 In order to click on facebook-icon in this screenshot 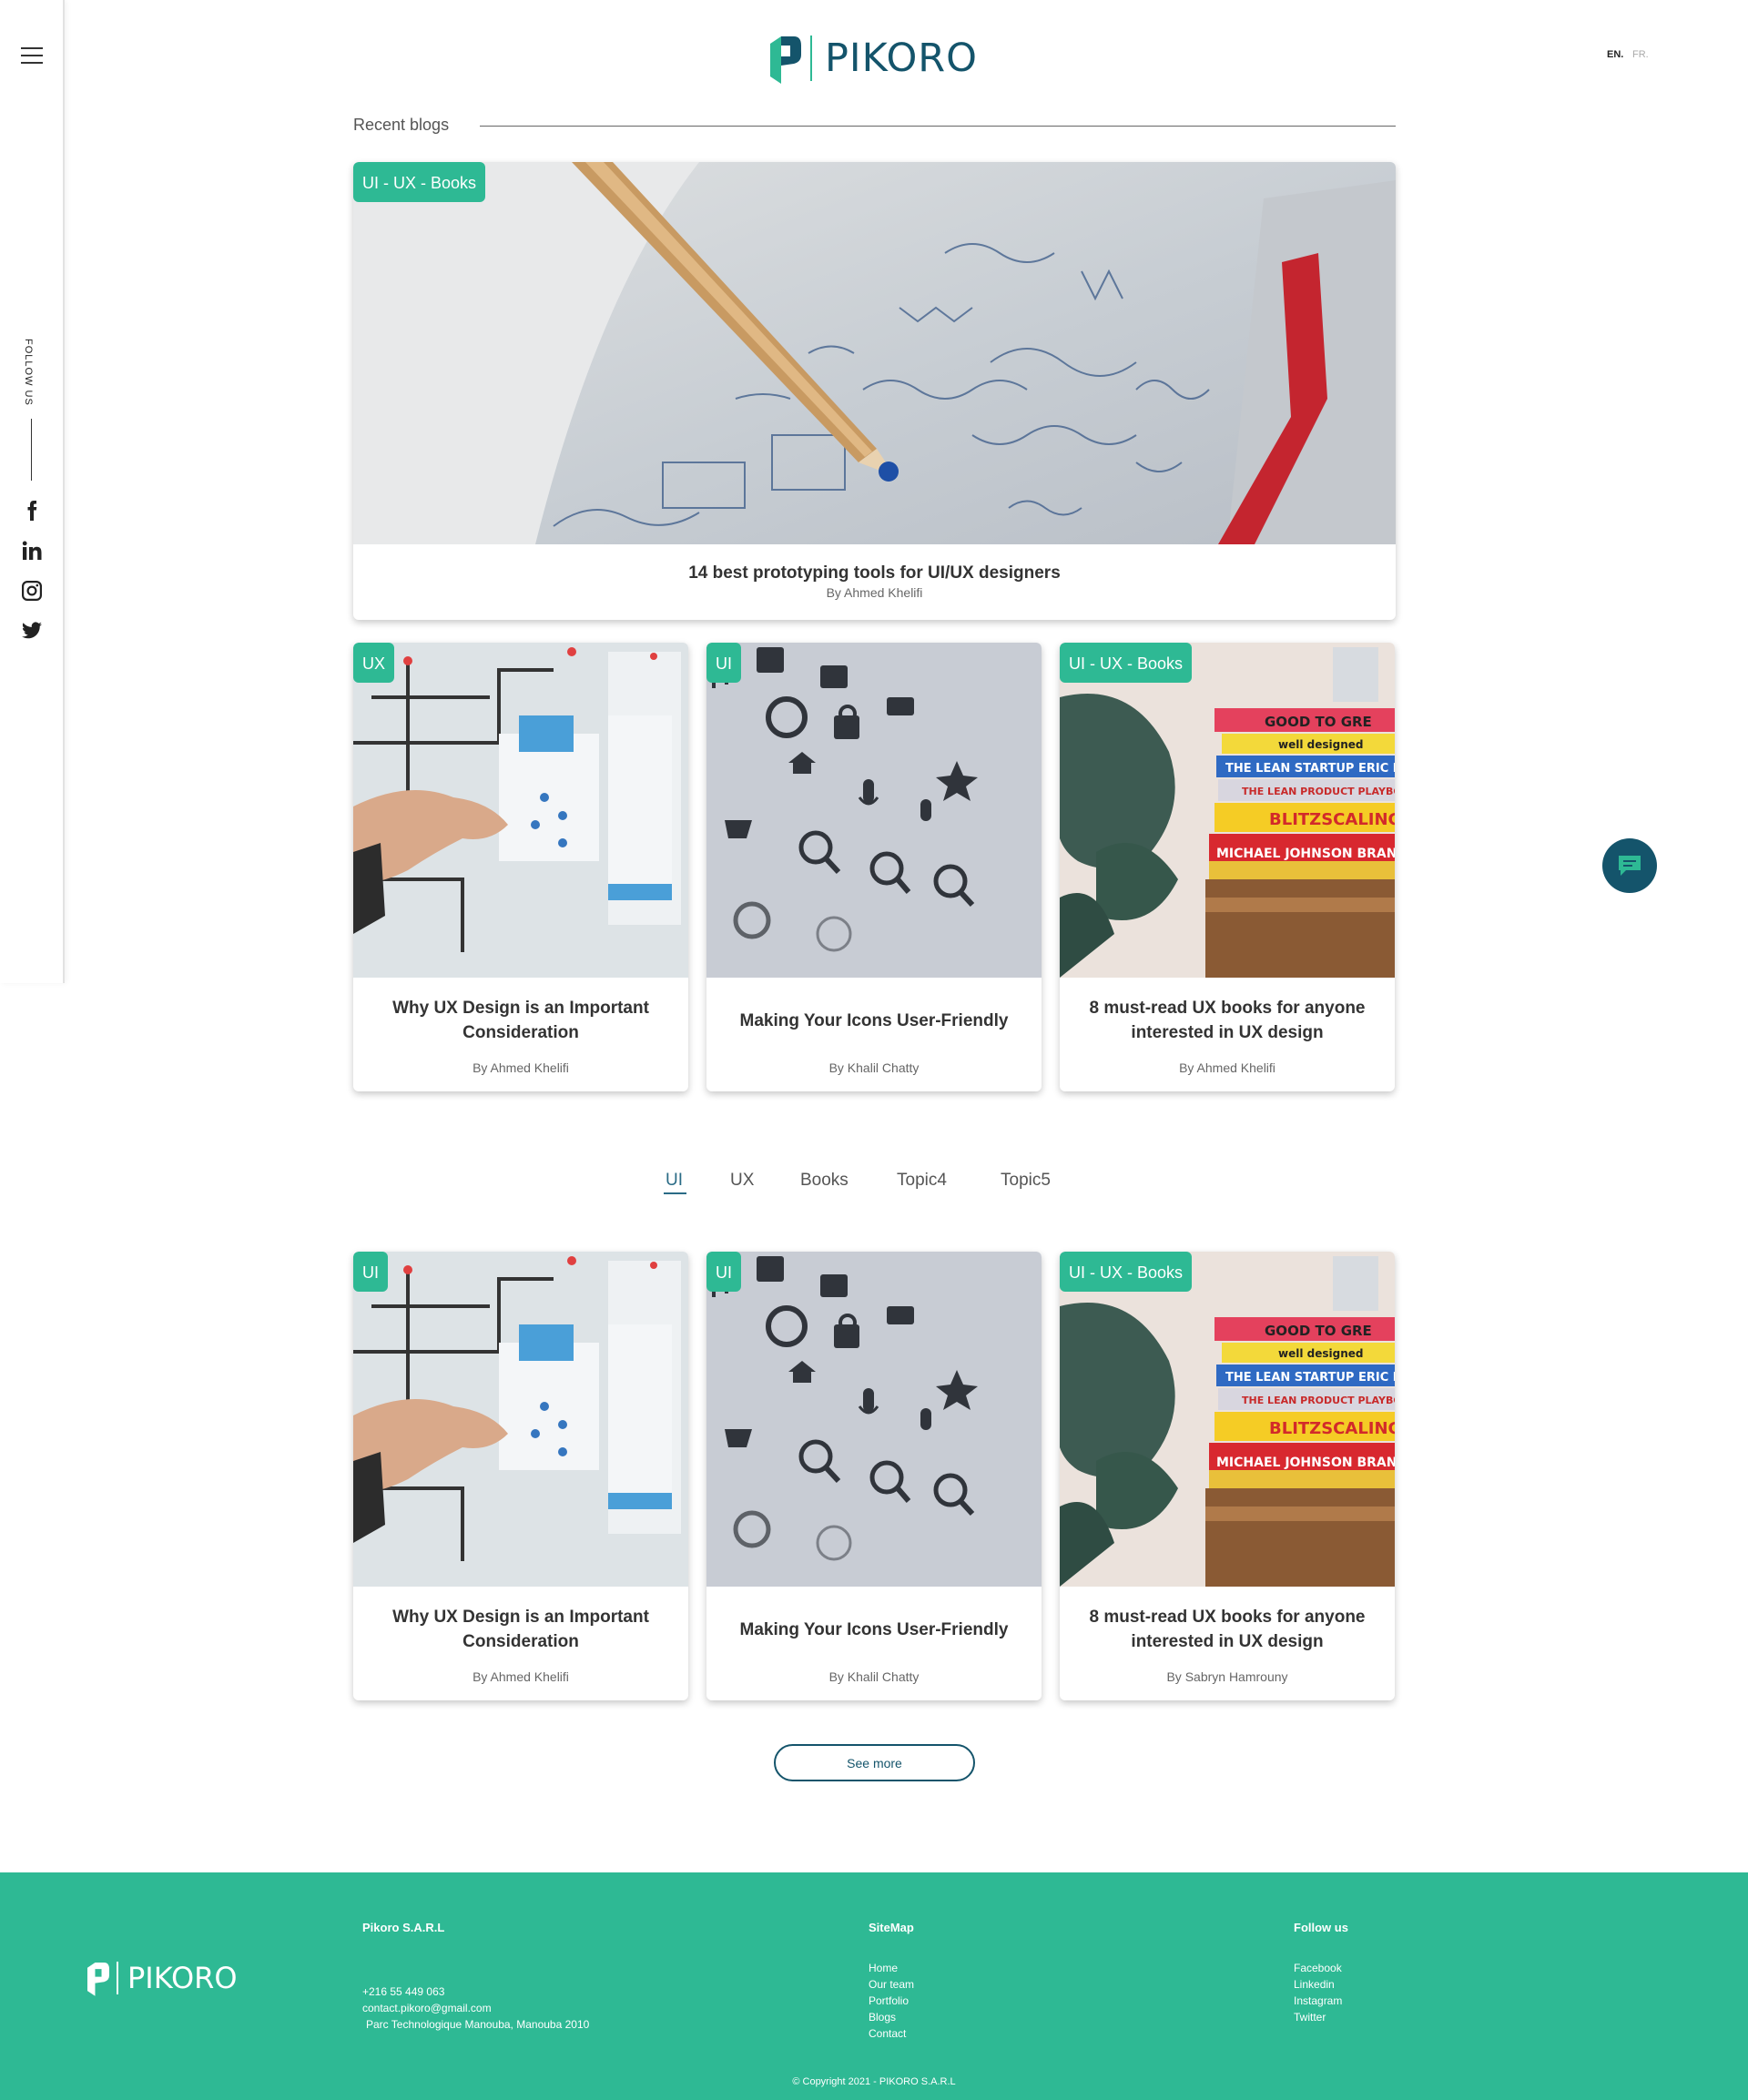, I will do `click(32, 510)`.